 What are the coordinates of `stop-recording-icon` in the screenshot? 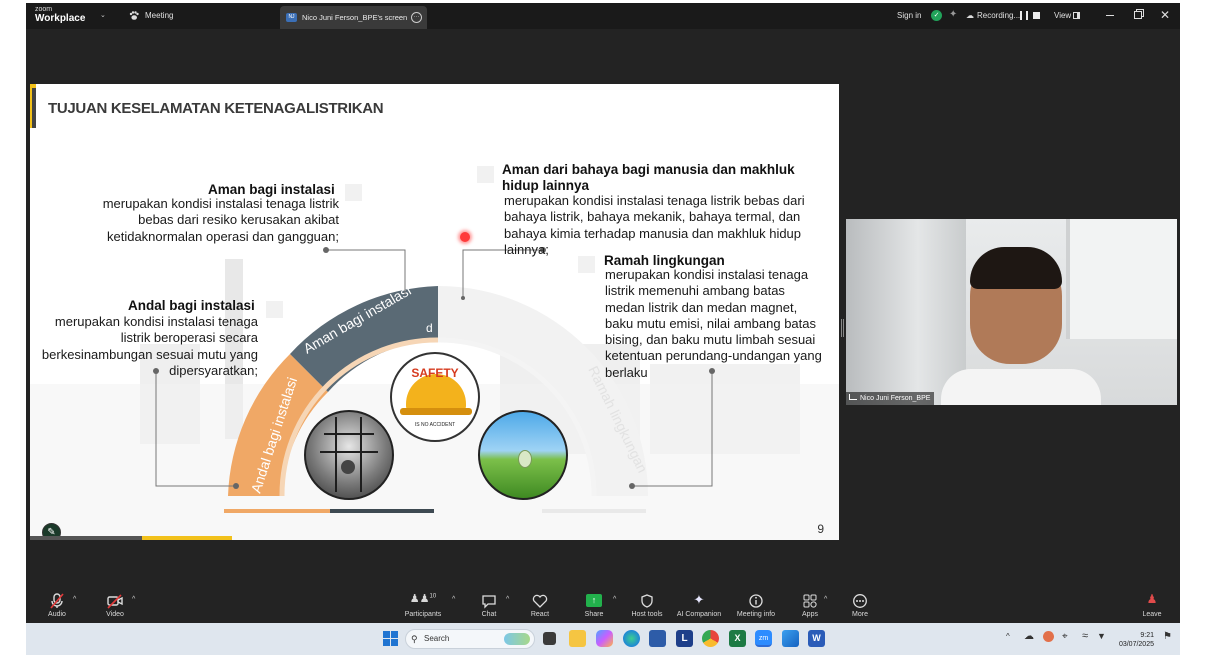 It's located at (1036, 15).